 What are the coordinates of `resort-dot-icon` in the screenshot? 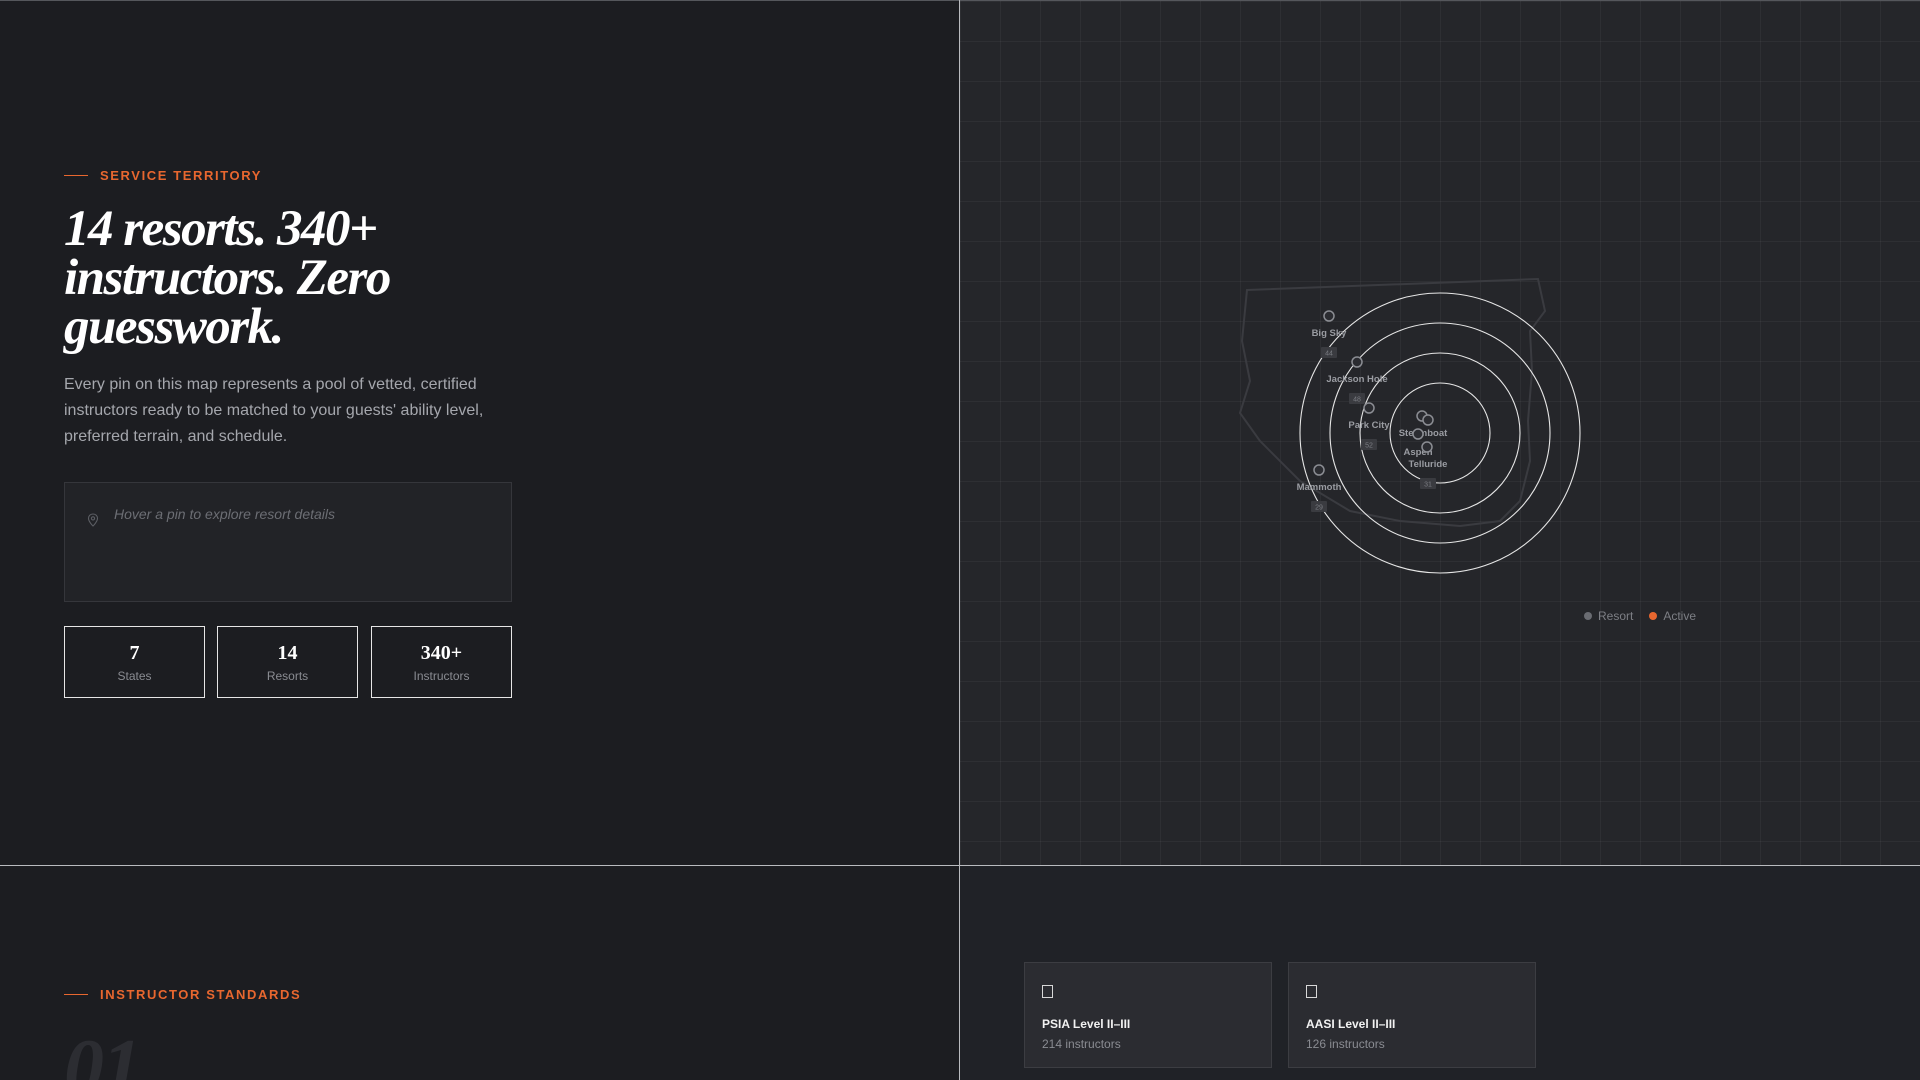 It's located at (1588, 616).